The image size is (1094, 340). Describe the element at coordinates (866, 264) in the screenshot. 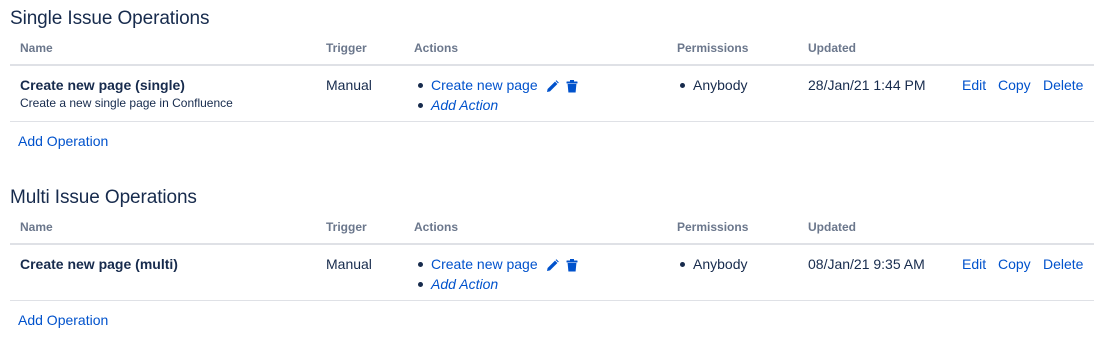

I see `updated-timestamp: 08/Jan/21 9:35 AM` at that location.